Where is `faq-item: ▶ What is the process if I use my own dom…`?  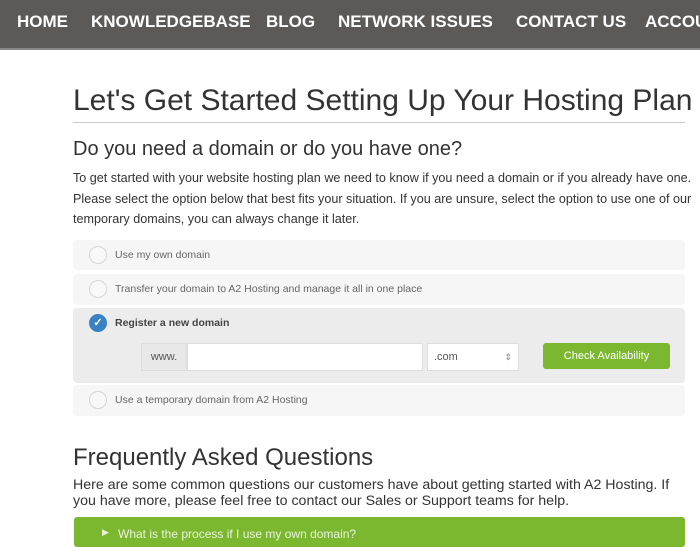
faq-item: ▶ What is the process if I use my own dom… is located at coordinates (379, 532).